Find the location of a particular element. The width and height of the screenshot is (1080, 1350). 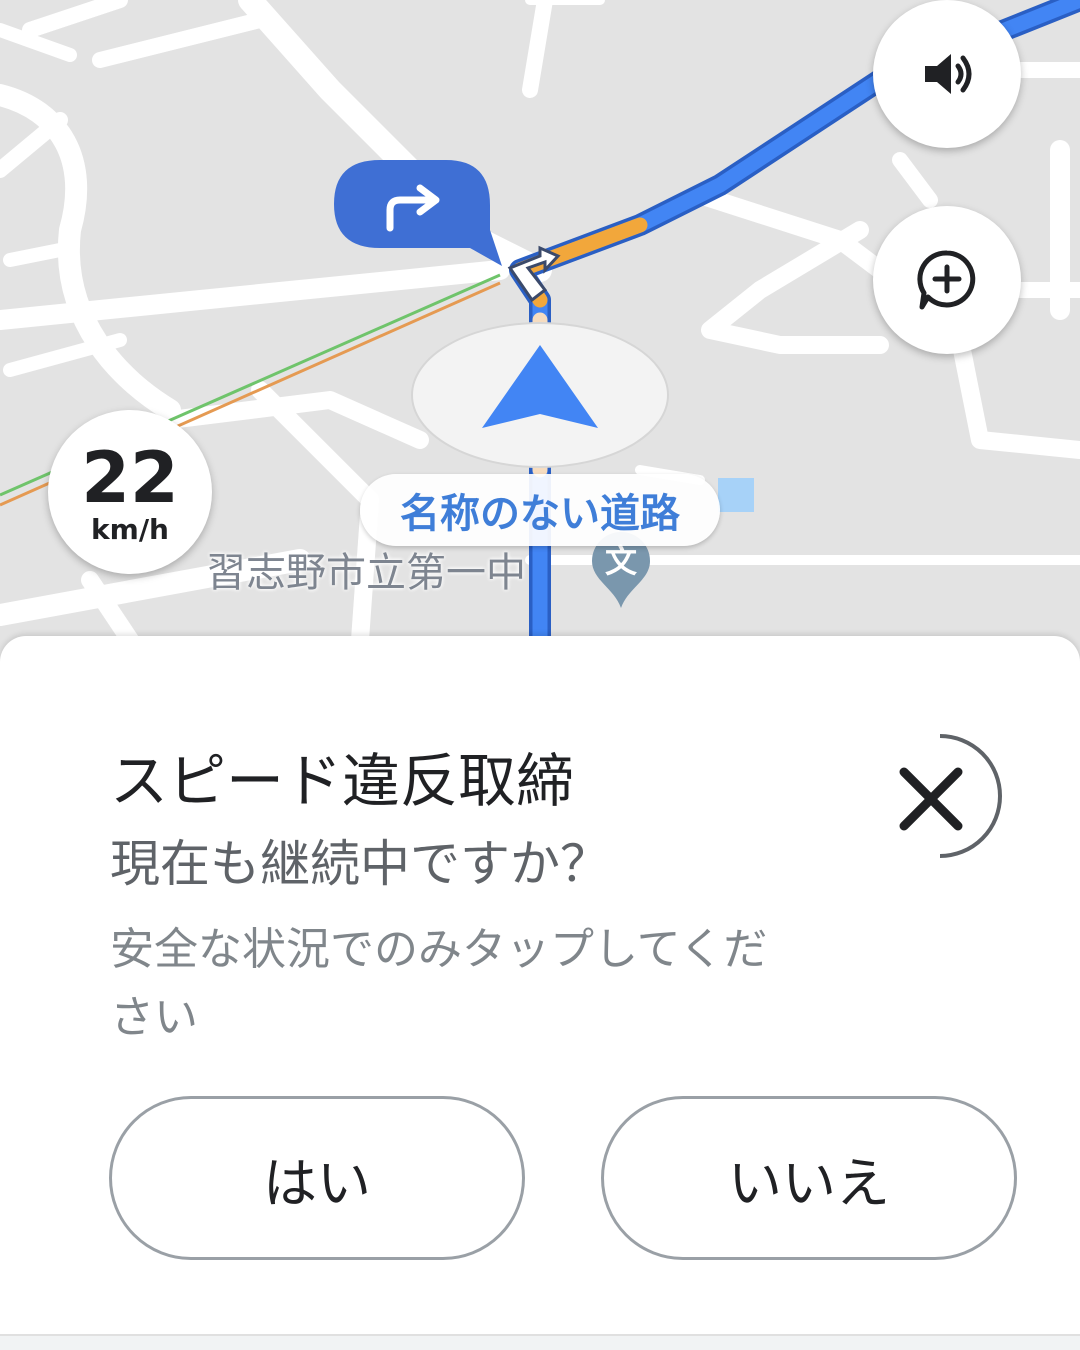

alert-question: 現在も継続中ですか？ is located at coordinates (360, 864).